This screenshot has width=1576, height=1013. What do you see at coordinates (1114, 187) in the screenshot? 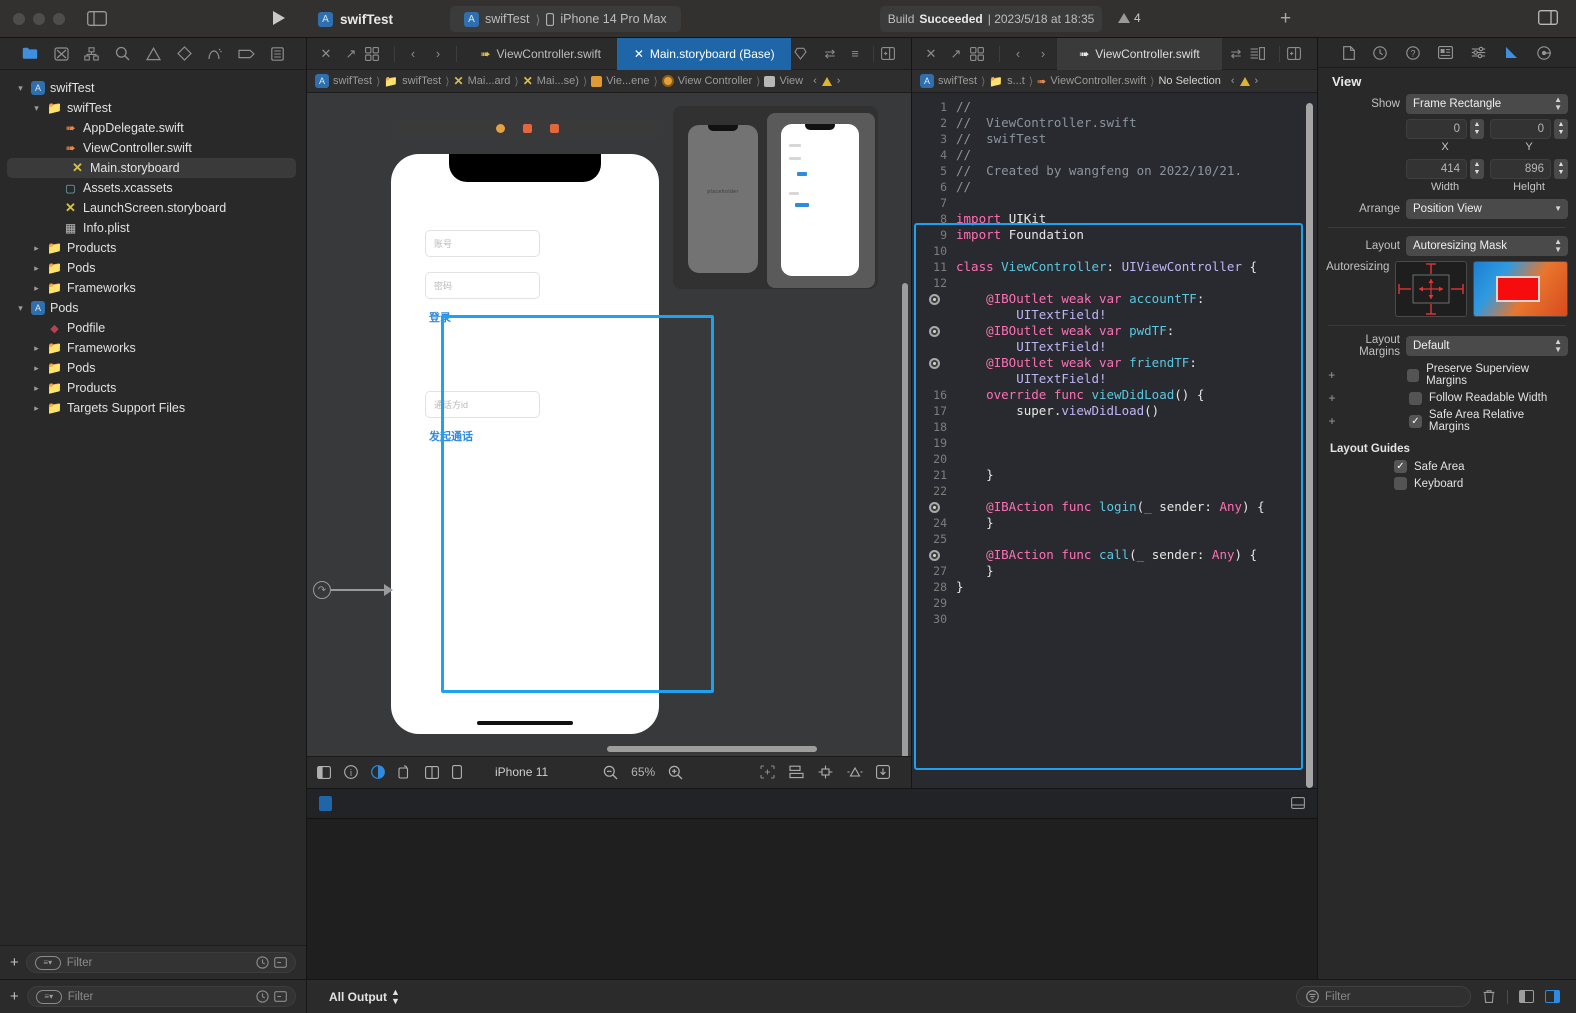
I see `code-line: 6 //` at bounding box center [1114, 187].